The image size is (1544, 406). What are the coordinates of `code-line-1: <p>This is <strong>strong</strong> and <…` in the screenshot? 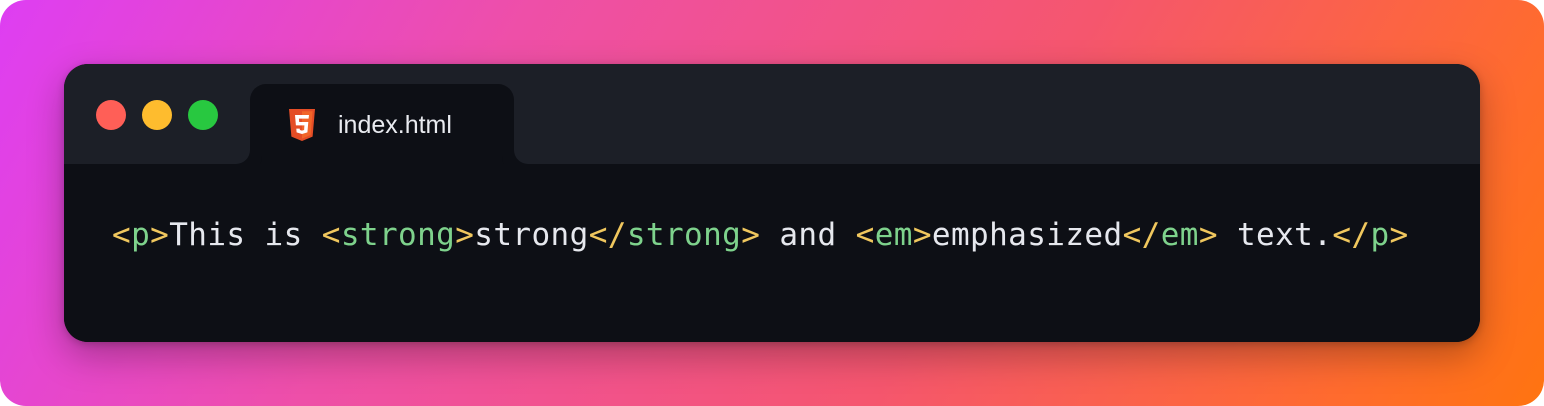 It's located at (760, 235).